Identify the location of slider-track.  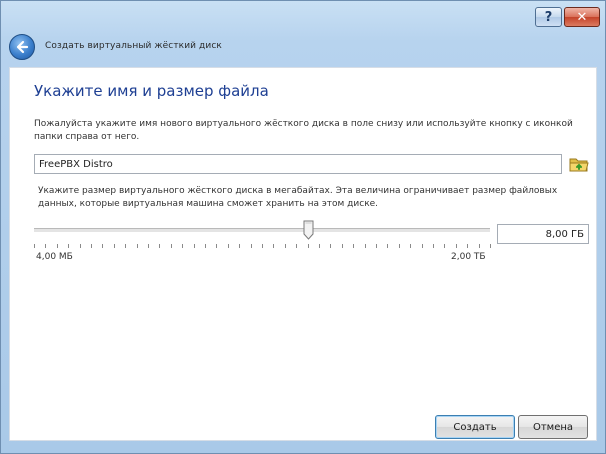
(262, 230).